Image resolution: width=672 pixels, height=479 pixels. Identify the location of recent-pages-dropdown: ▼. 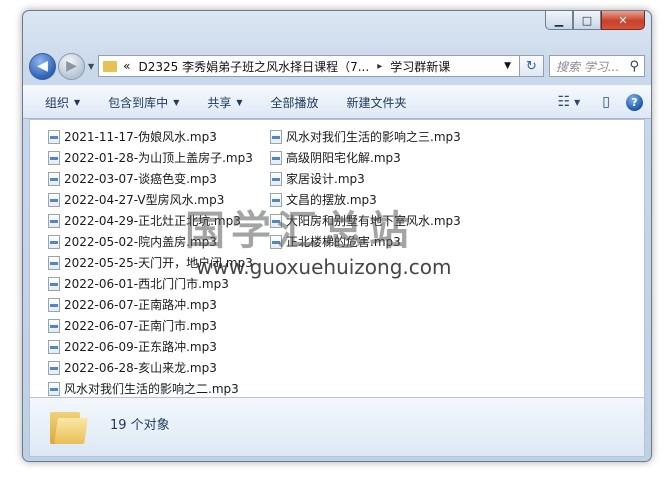
(91, 66).